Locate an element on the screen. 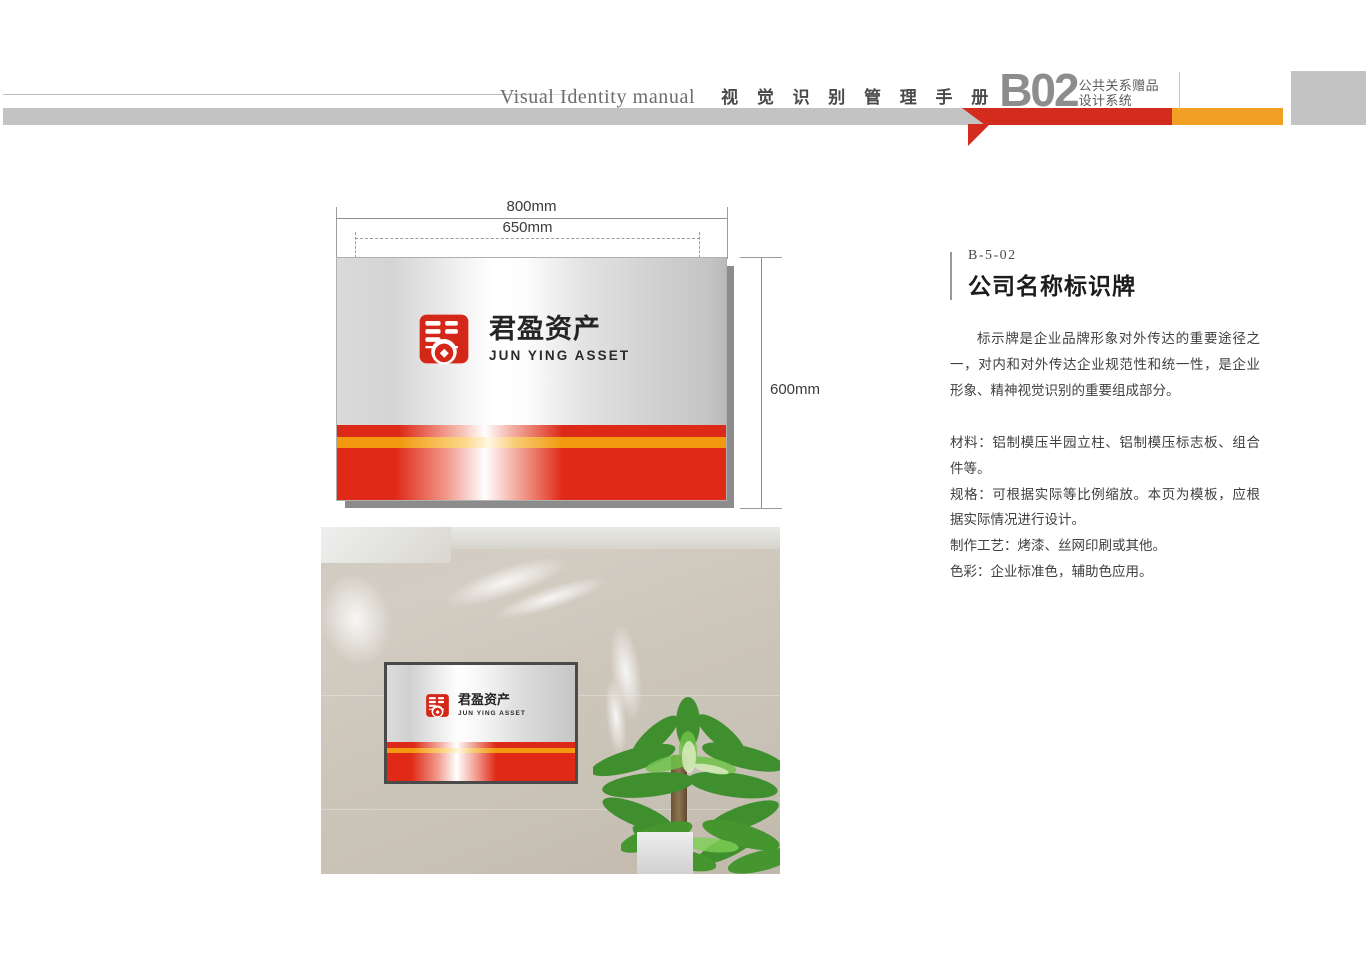 The height and width of the screenshot is (965, 1366). header-section-name-line2: 设计系统 is located at coordinates (1105, 100).